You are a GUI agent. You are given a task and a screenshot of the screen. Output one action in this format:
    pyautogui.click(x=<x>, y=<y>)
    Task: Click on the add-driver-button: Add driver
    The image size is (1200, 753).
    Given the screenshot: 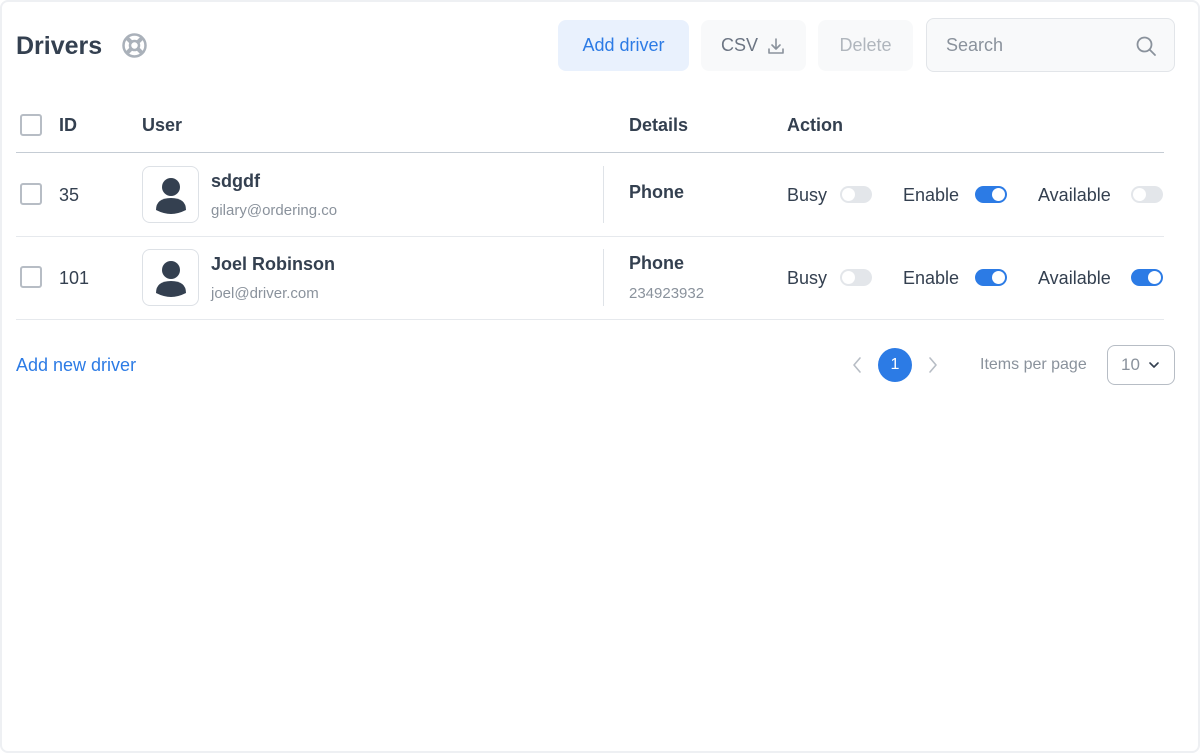 What is the action you would take?
    pyautogui.click(x=623, y=45)
    